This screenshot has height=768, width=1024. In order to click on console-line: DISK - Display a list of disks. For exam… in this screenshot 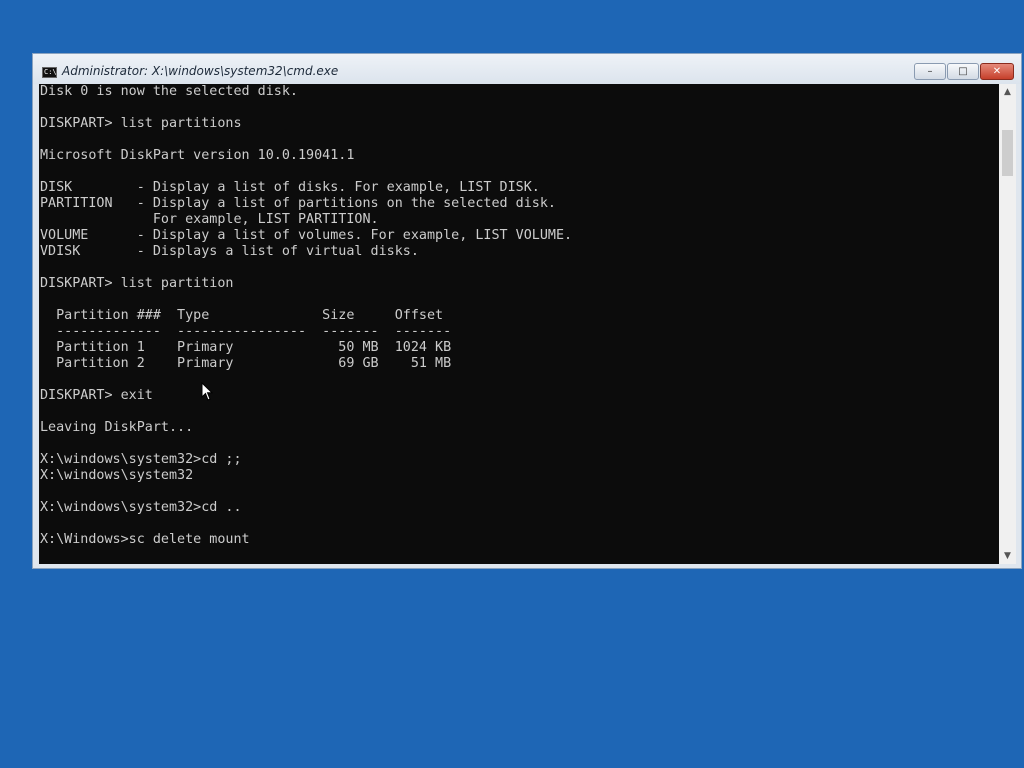, I will do `click(290, 187)`.